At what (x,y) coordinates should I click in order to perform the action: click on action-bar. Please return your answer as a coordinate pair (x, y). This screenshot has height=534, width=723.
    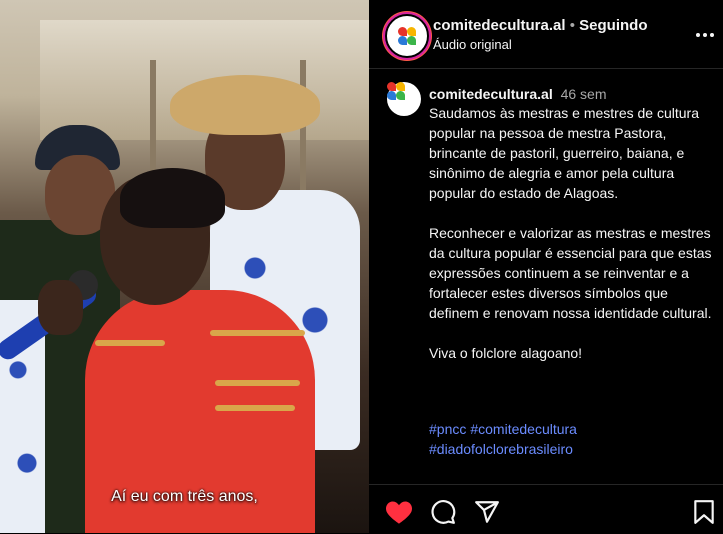
    Looking at the image, I should click on (546, 509).